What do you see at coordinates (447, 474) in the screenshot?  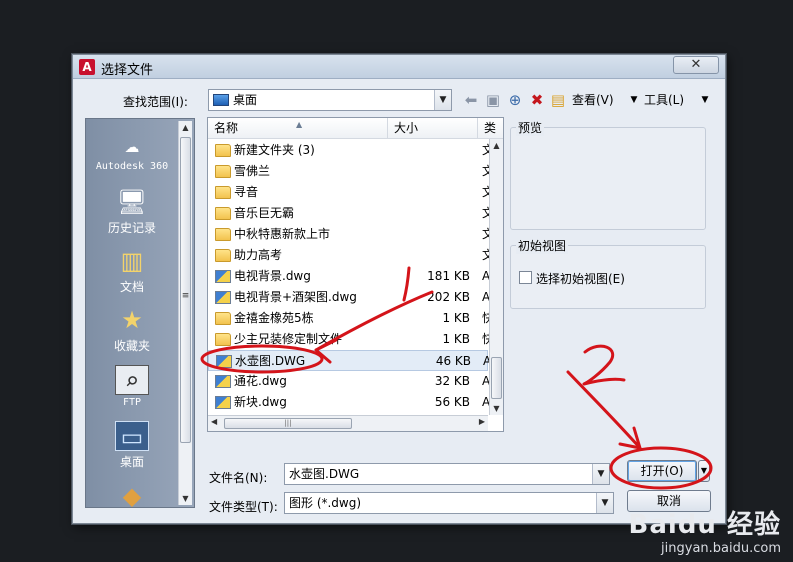 I see `filename-input: 水壶图.DWG ▼` at bounding box center [447, 474].